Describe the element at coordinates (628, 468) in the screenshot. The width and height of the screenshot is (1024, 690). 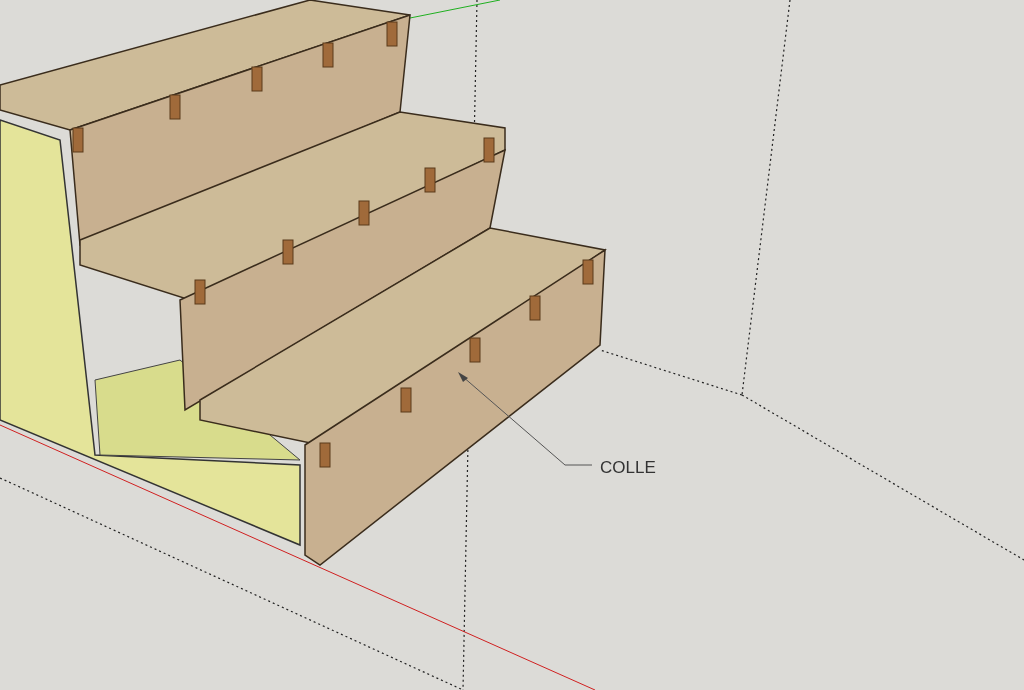
I see `annotation-label: COLLE` at that location.